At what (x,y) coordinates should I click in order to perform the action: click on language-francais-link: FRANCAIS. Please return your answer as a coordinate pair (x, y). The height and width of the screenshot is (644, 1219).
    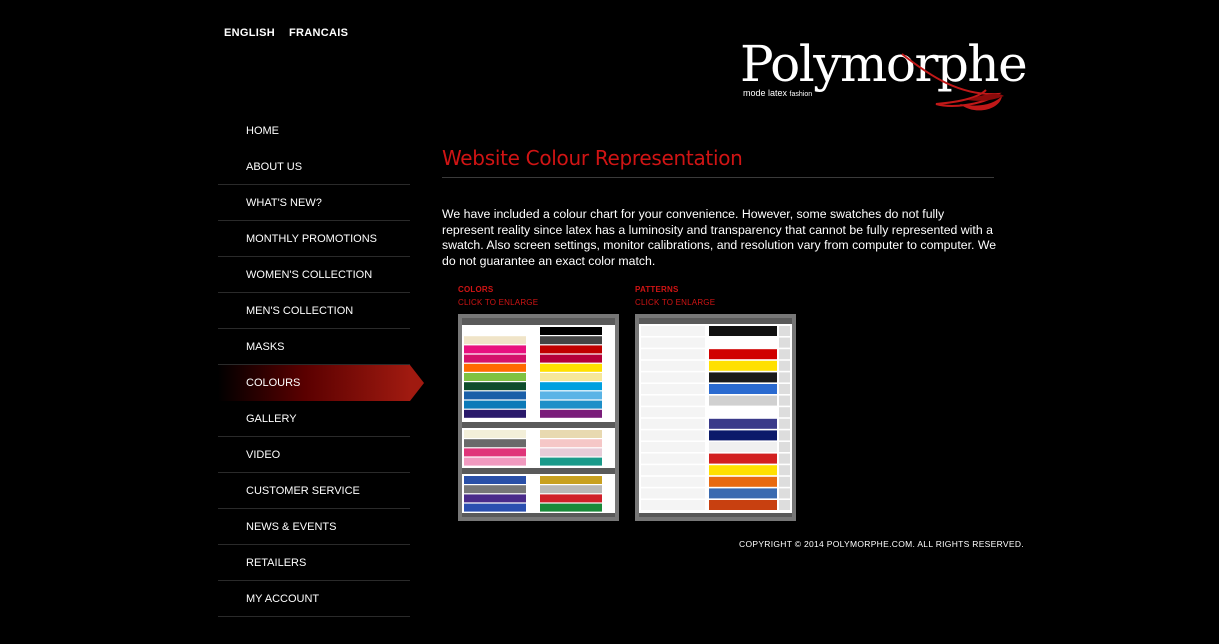
    Looking at the image, I should click on (318, 33).